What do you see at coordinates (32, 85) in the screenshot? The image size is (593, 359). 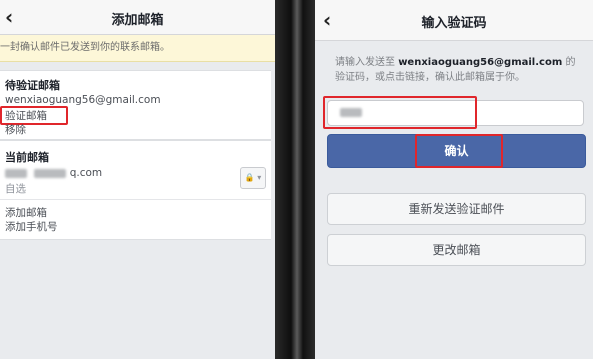 I see `pending-email-title: 待验证邮箱` at bounding box center [32, 85].